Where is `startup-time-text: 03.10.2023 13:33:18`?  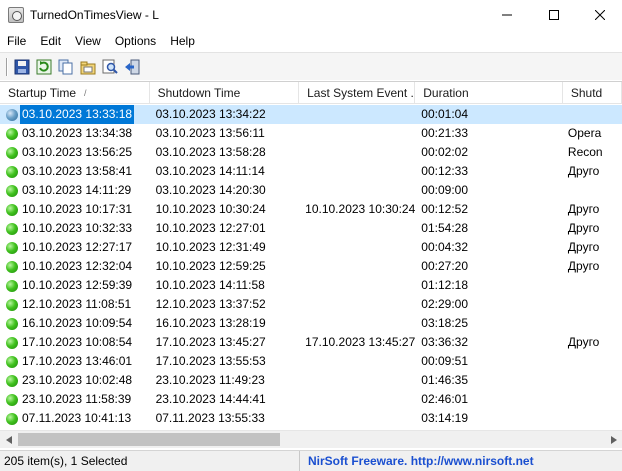
startup-time-text: 03.10.2023 13:33:18 is located at coordinates (77, 114).